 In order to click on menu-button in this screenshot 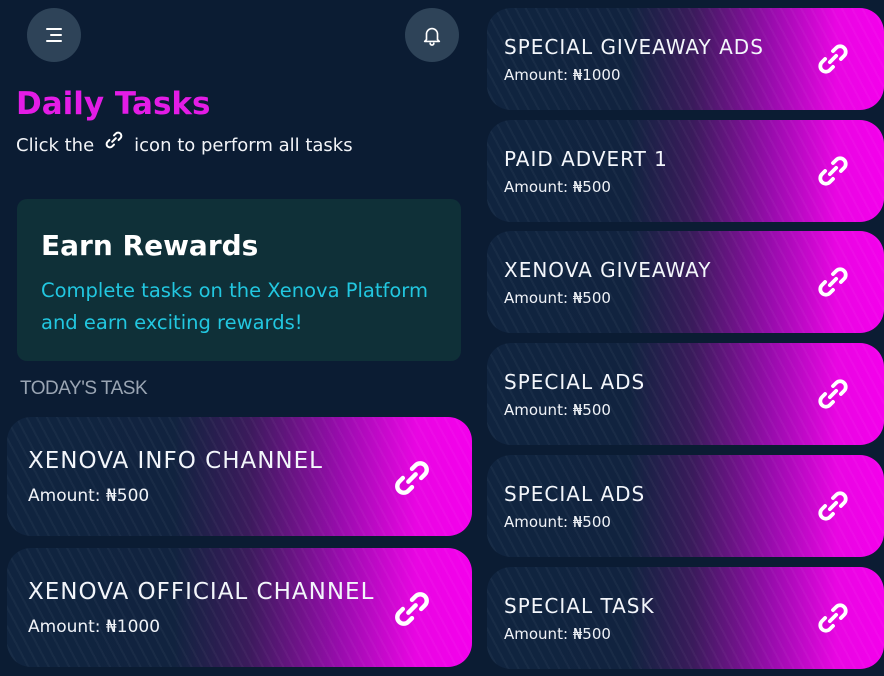, I will do `click(54, 35)`.